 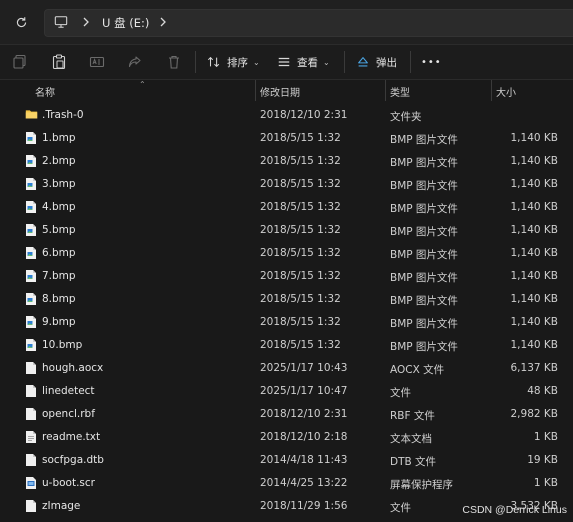 I want to click on view-button: 查看 ⌄, so click(x=303, y=62).